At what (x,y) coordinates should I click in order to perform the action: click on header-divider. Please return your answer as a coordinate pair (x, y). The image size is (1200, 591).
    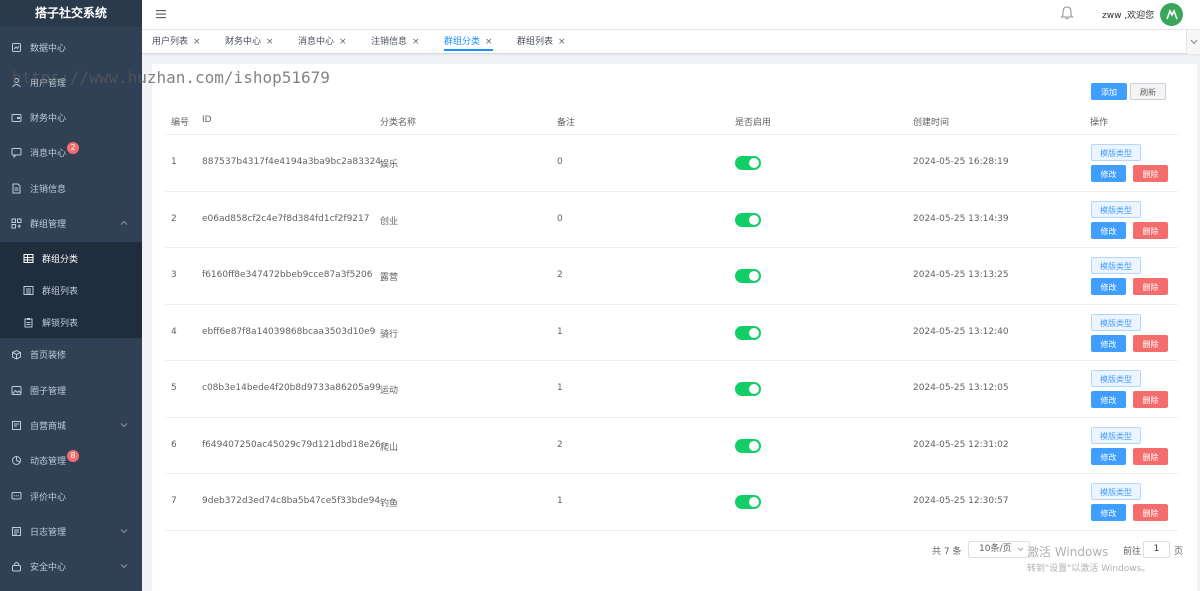
    Looking at the image, I should click on (671, 134).